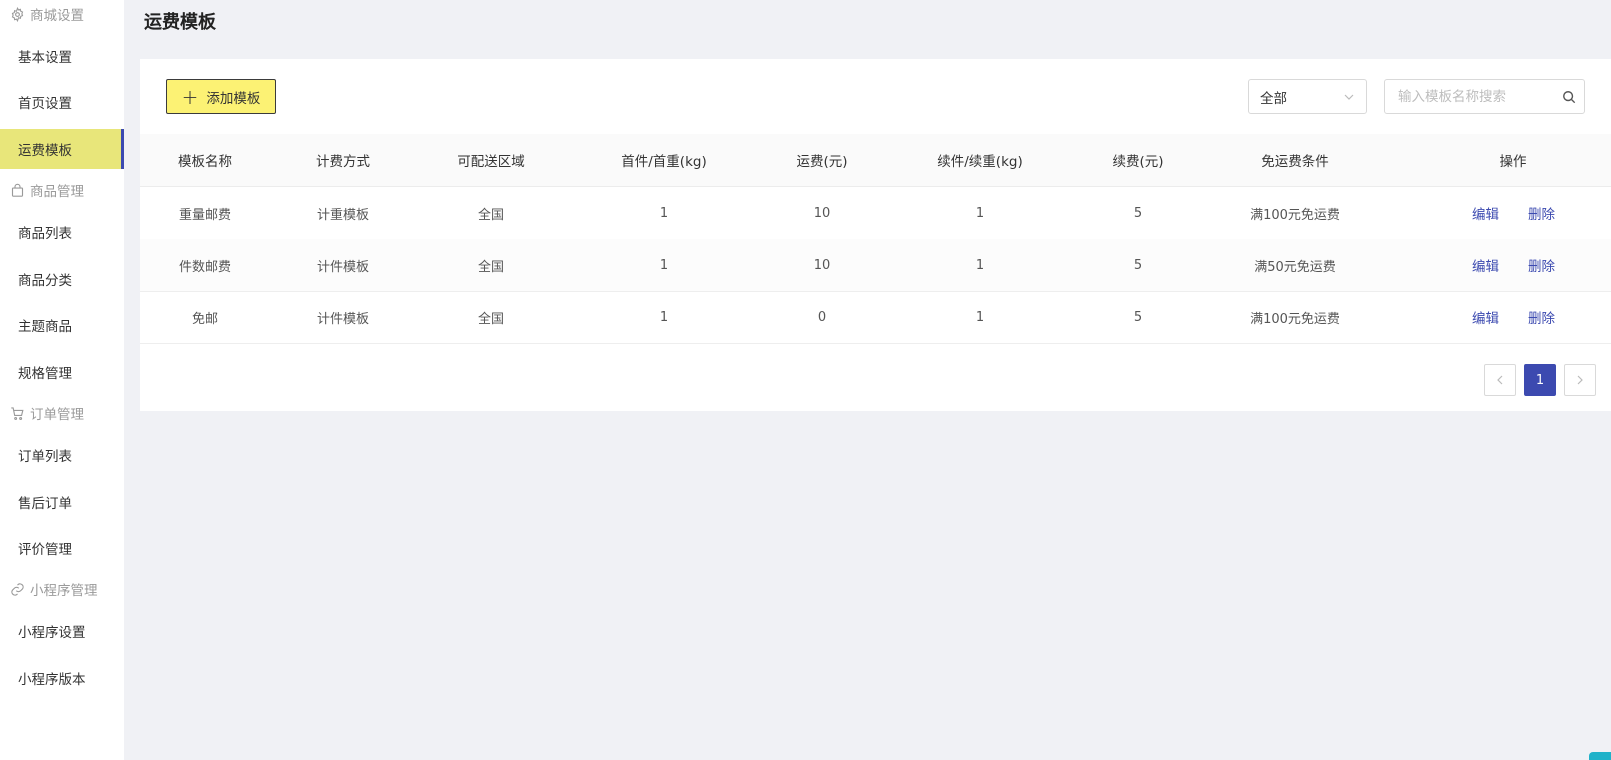 The image size is (1611, 760). What do you see at coordinates (1349, 97) in the screenshot?
I see `chevron-down-icon` at bounding box center [1349, 97].